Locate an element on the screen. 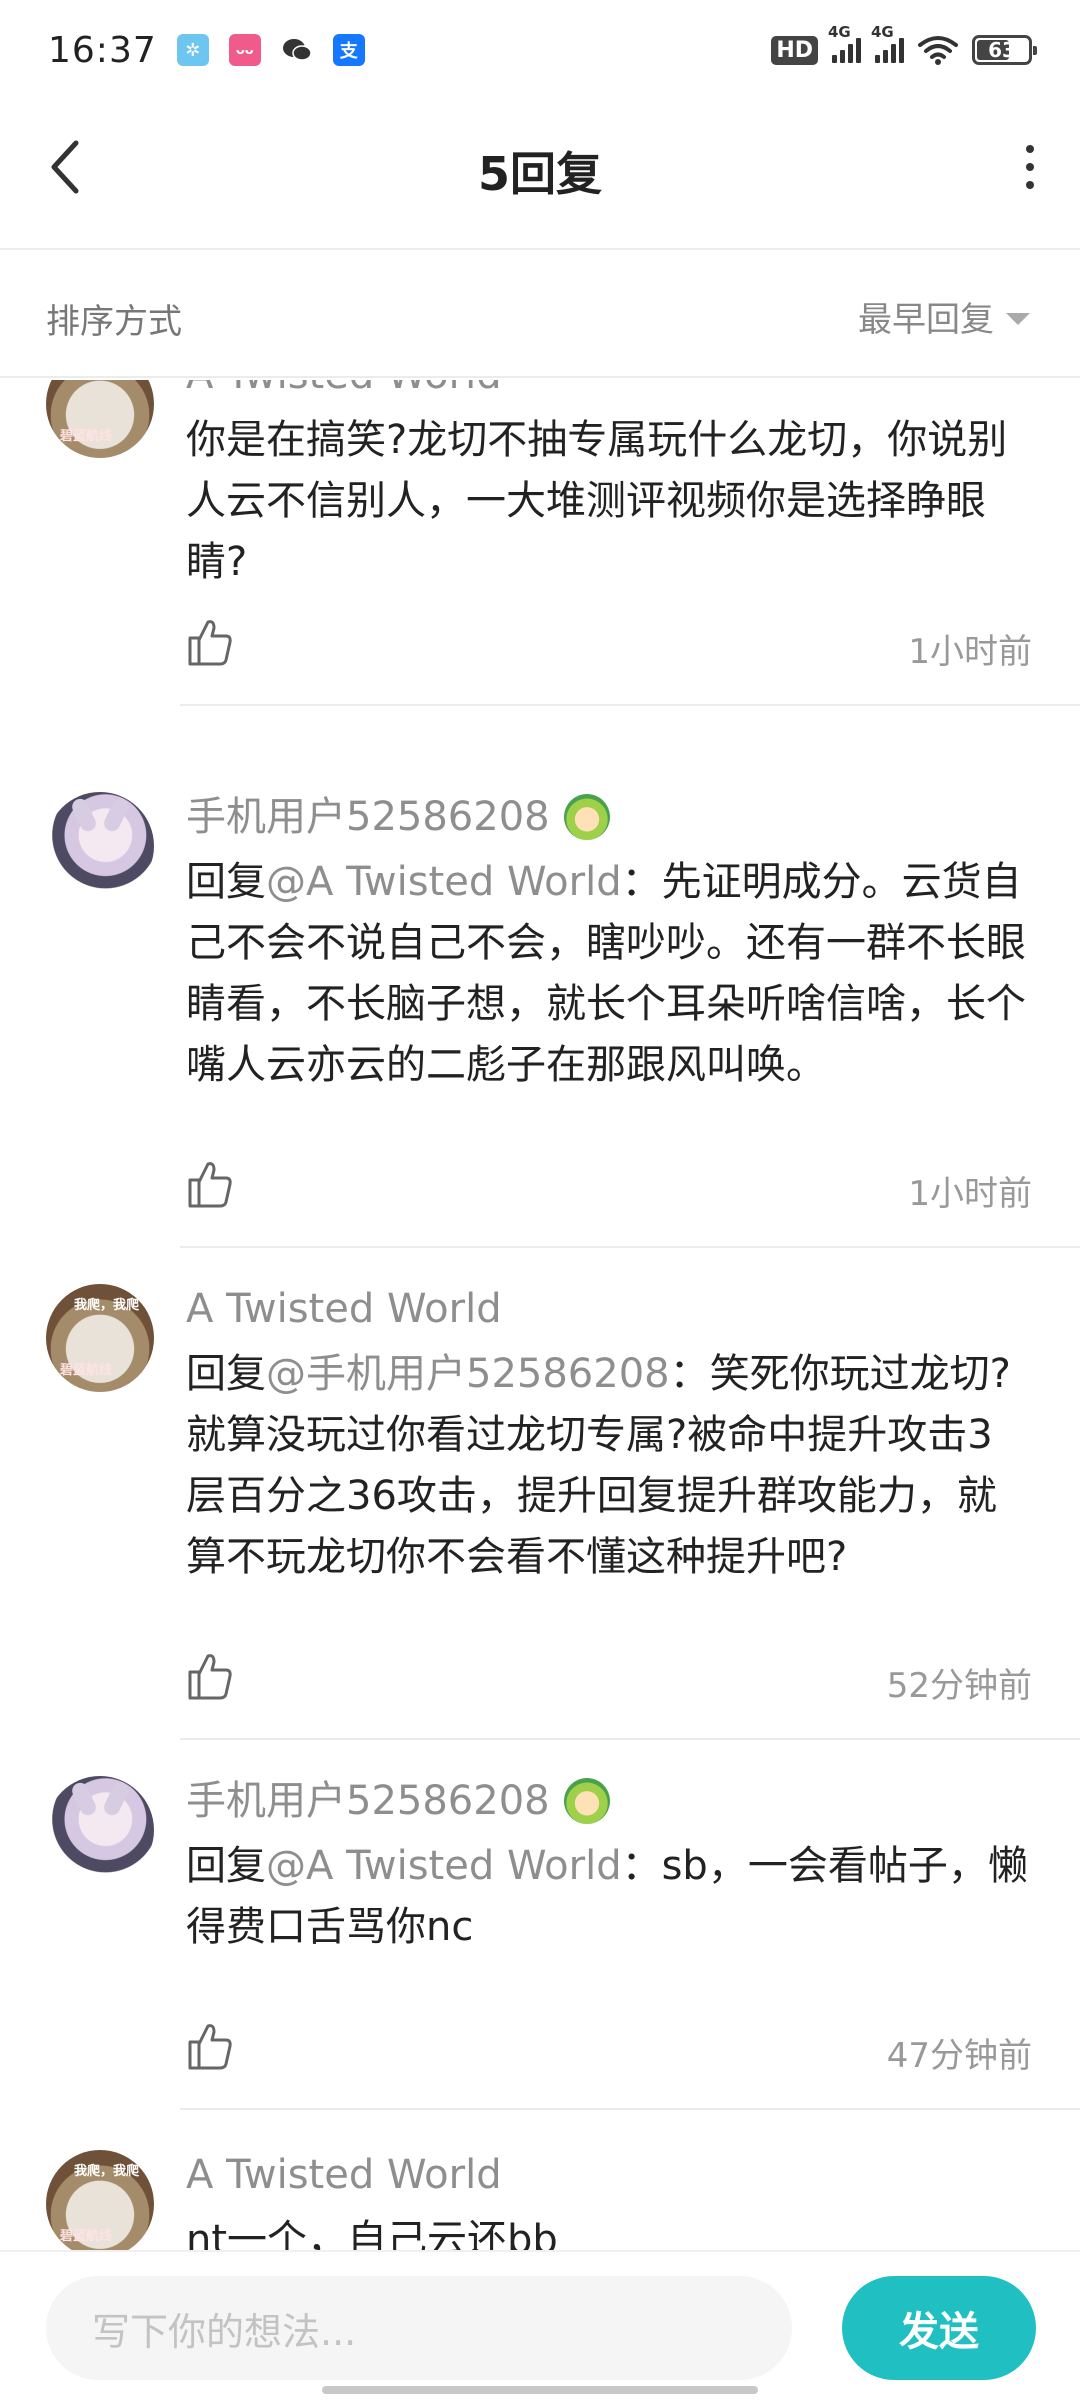 This screenshot has width=1080, height=2400. battery-level: 63 is located at coordinates (1002, 50).